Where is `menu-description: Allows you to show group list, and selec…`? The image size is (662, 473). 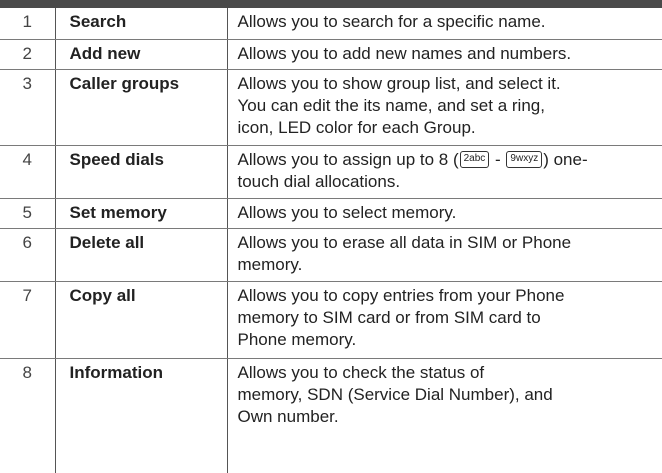
menu-description: Allows you to show group list, and selec… is located at coordinates (444, 107).